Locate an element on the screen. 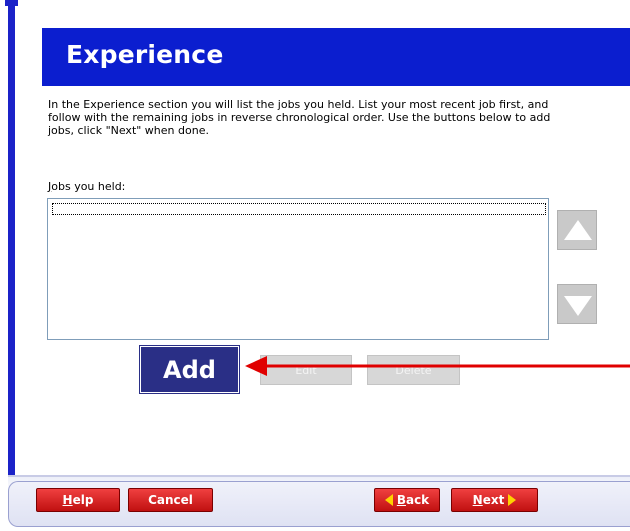 Image resolution: width=630 pixels, height=531 pixels. arrow-up-icon is located at coordinates (578, 230).